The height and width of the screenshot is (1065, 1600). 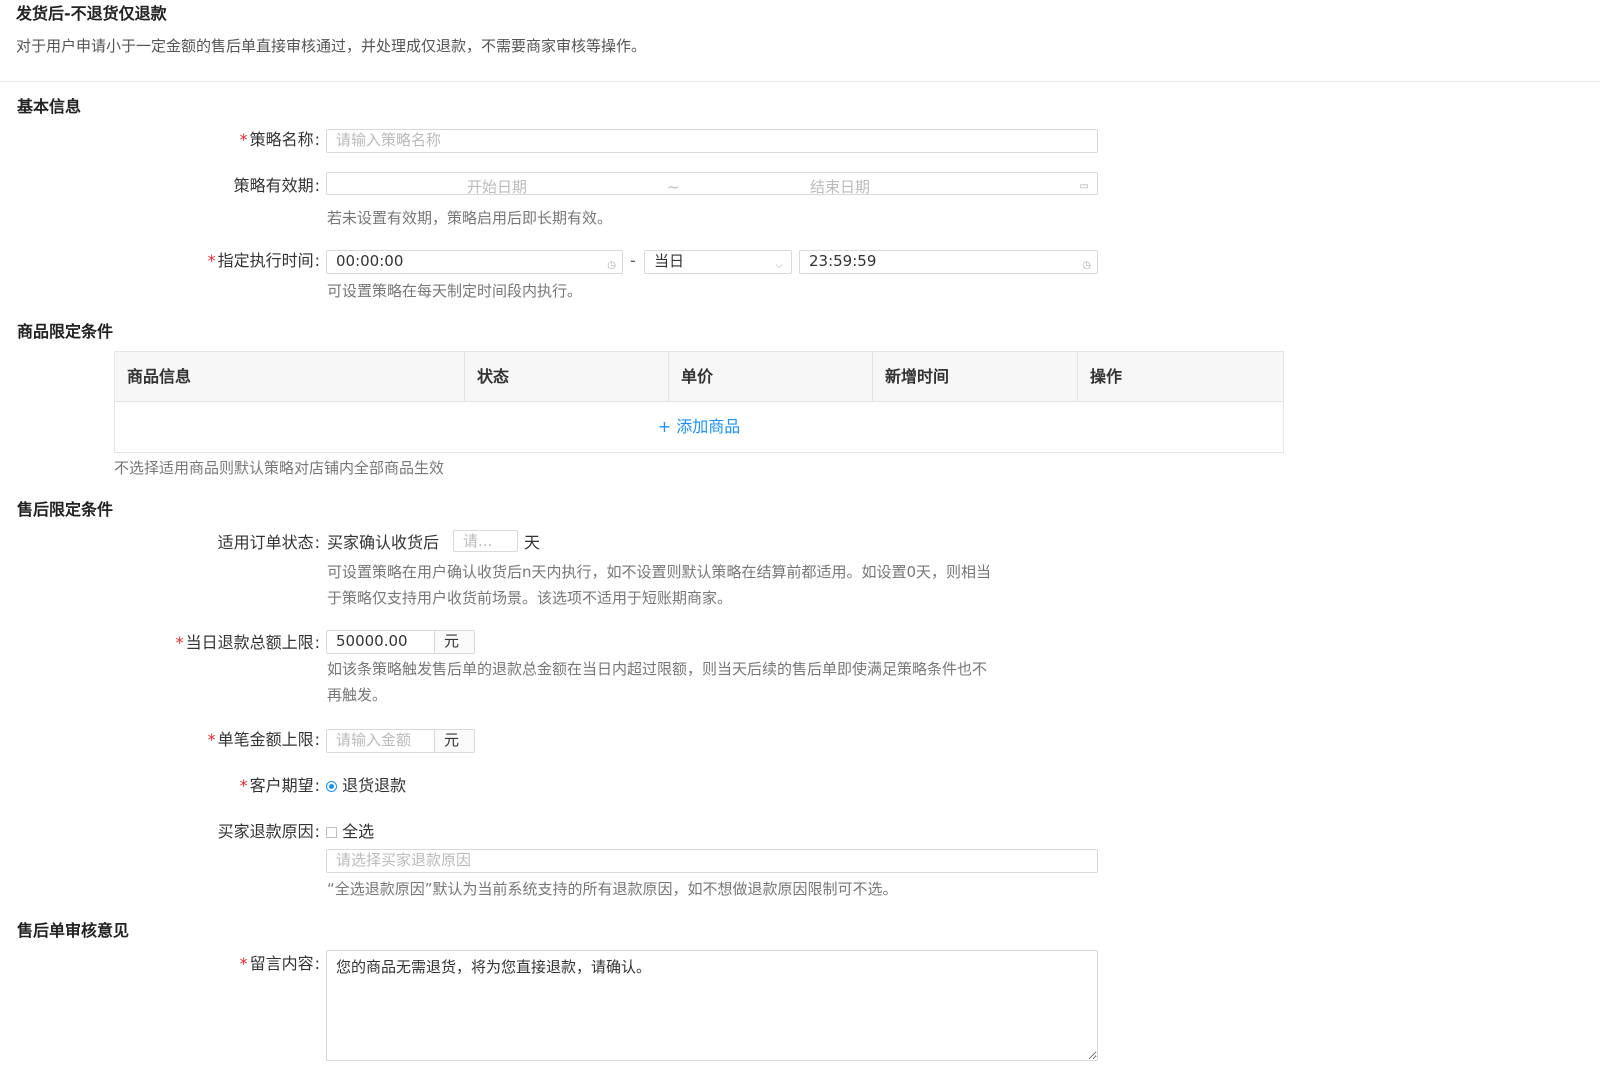 I want to click on column-header-goods-info: 商品信息, so click(x=290, y=376).